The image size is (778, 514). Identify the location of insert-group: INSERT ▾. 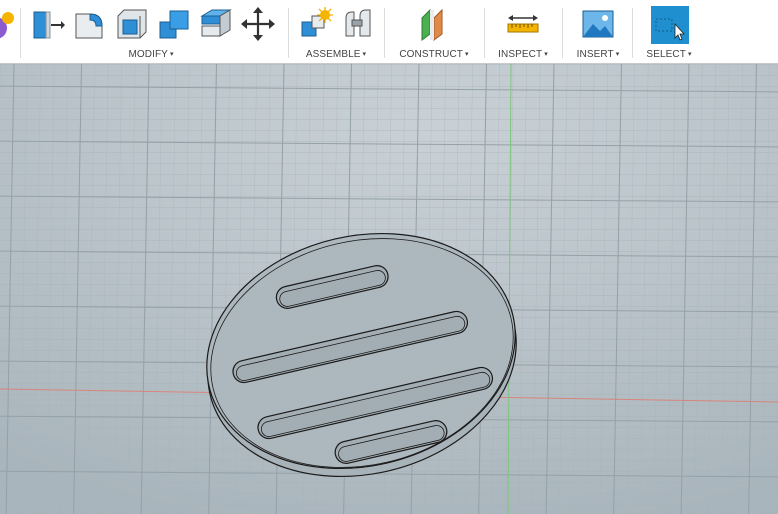
(598, 32).